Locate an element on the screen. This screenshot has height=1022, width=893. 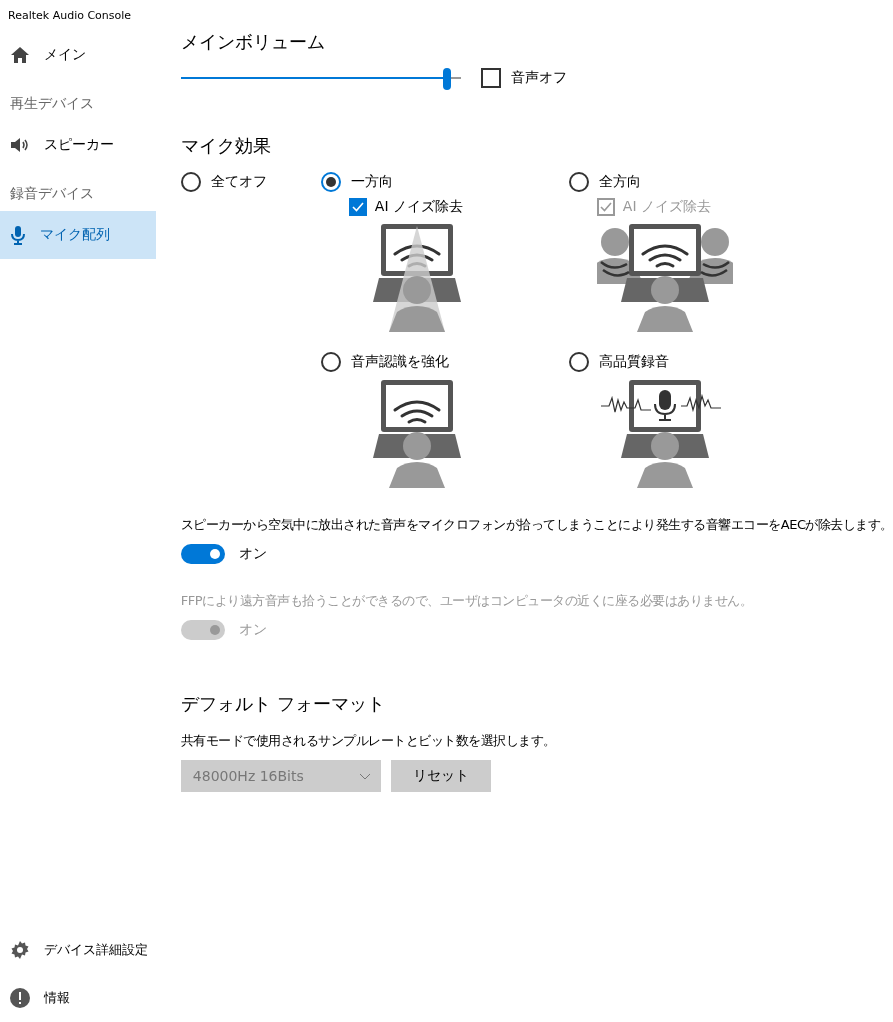
radio-label: 一方向 is located at coordinates (371, 182).